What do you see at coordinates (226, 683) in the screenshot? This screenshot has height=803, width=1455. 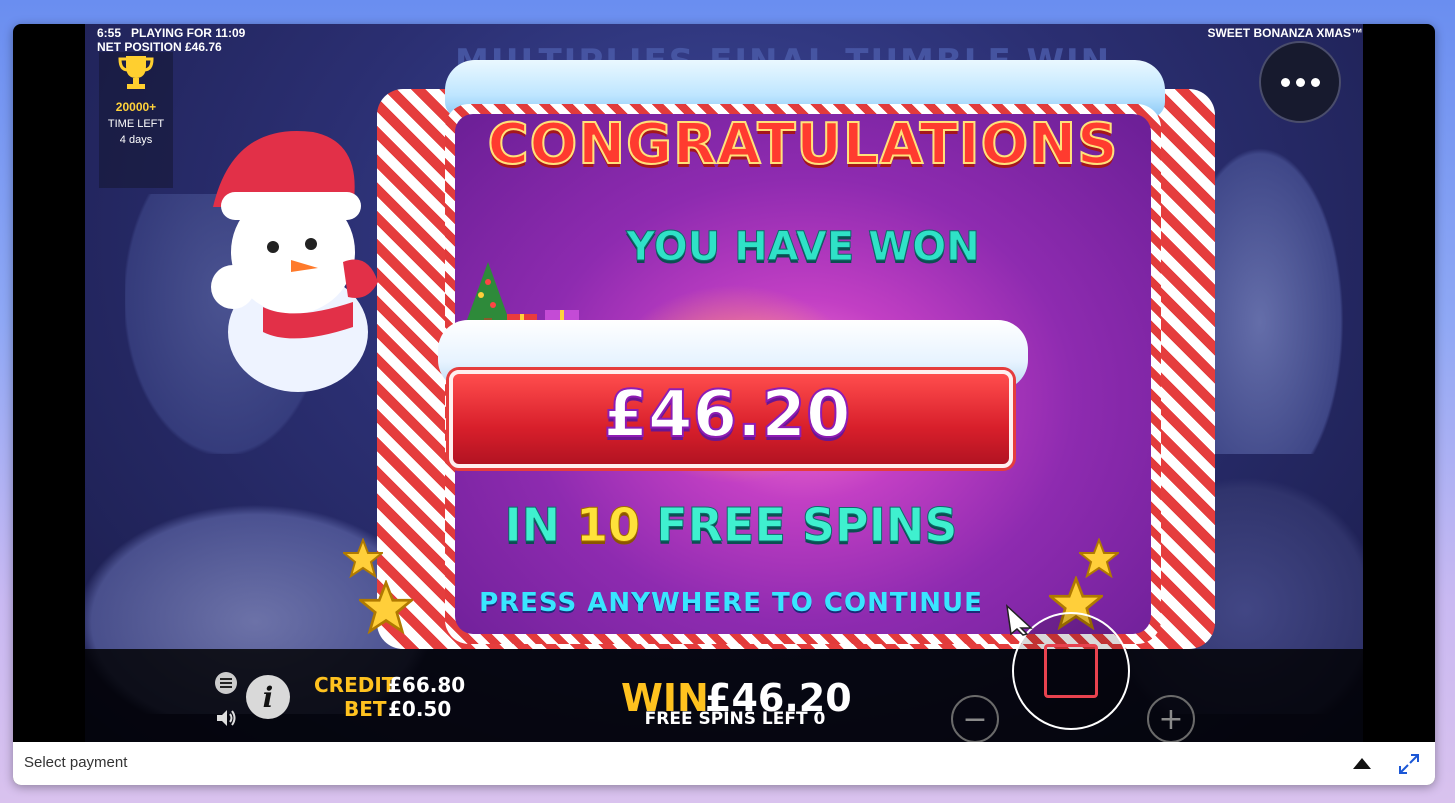 I see `menu-lines-icon` at bounding box center [226, 683].